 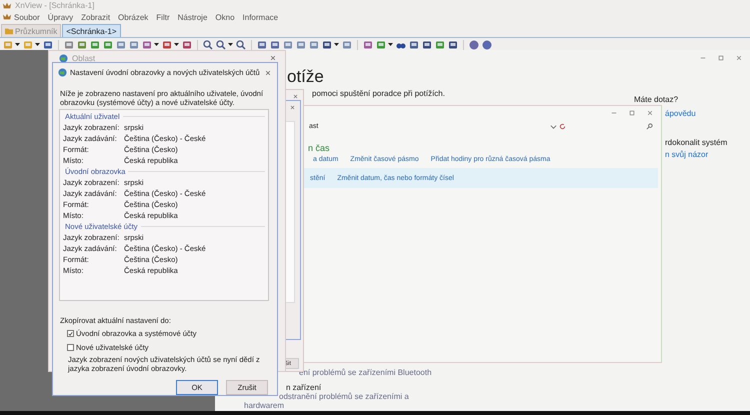 I want to click on page-subtitle: pomoci spuštění poradce při potížích., so click(x=379, y=93).